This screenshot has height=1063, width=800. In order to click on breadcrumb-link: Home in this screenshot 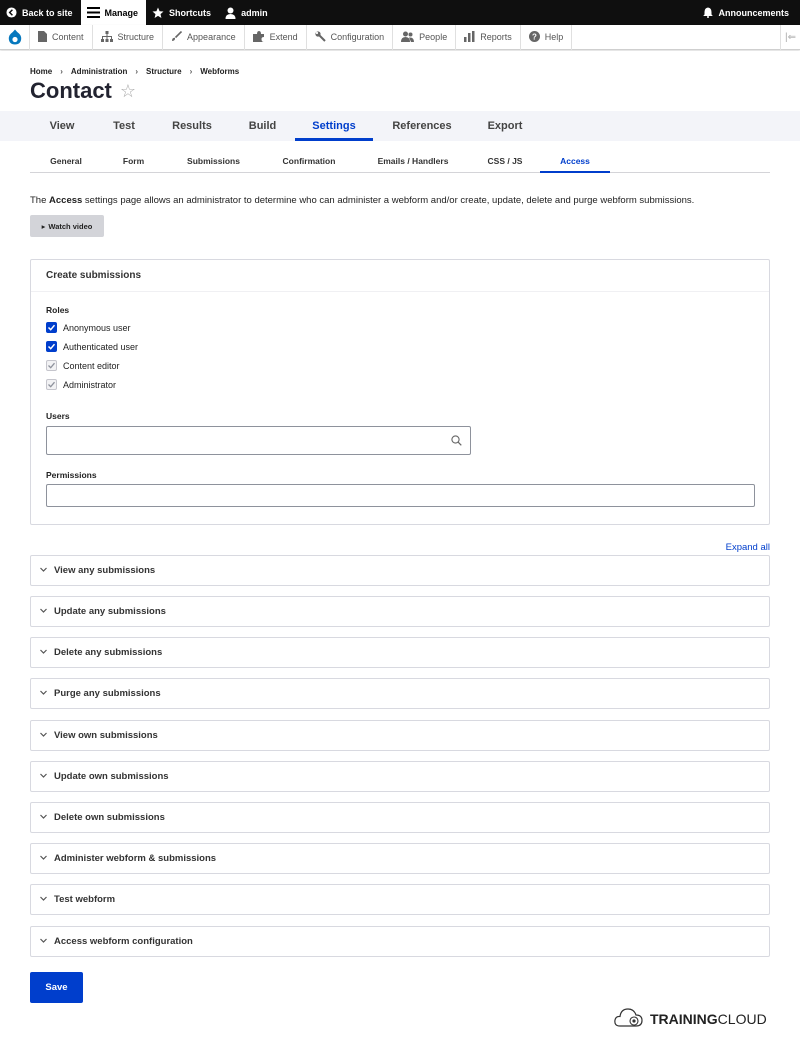, I will do `click(41, 71)`.